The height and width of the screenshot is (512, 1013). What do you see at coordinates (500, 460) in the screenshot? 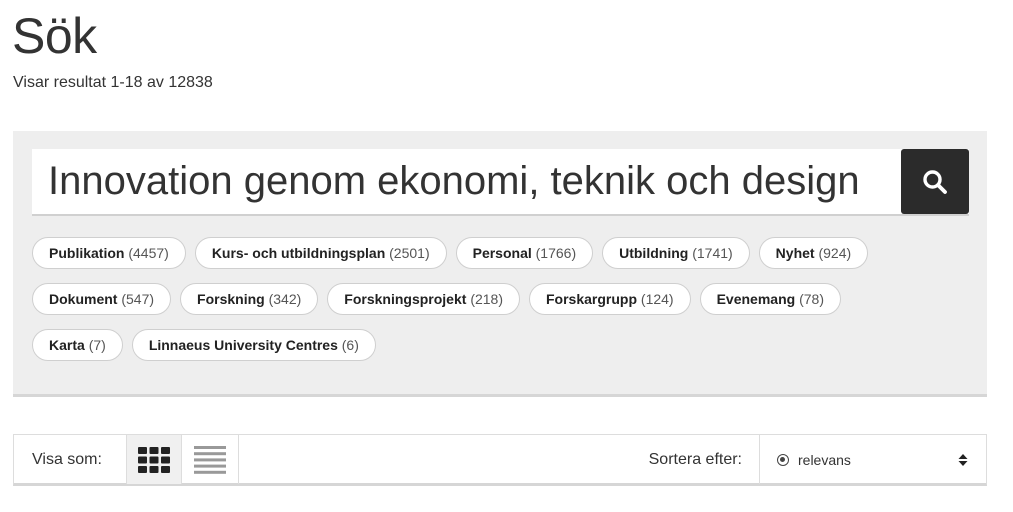
I see `view-sort-bar: Visa som: Sortera efter: relevans` at bounding box center [500, 460].